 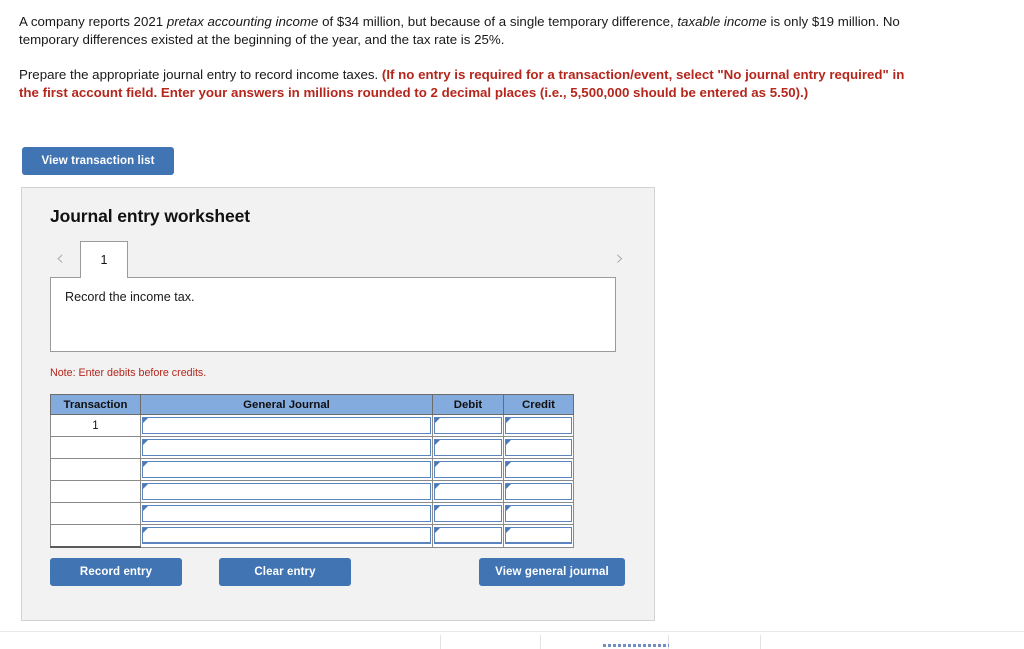 What do you see at coordinates (104, 259) in the screenshot?
I see `worksheet-tab-1: 1` at bounding box center [104, 259].